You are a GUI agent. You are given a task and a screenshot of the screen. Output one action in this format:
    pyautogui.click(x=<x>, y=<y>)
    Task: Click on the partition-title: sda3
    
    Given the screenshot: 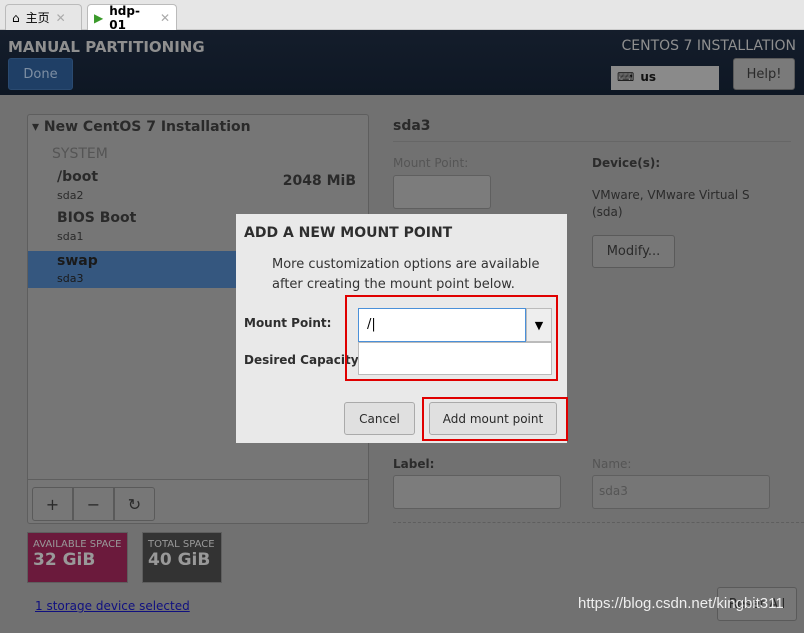 What is the action you would take?
    pyautogui.click(x=412, y=126)
    